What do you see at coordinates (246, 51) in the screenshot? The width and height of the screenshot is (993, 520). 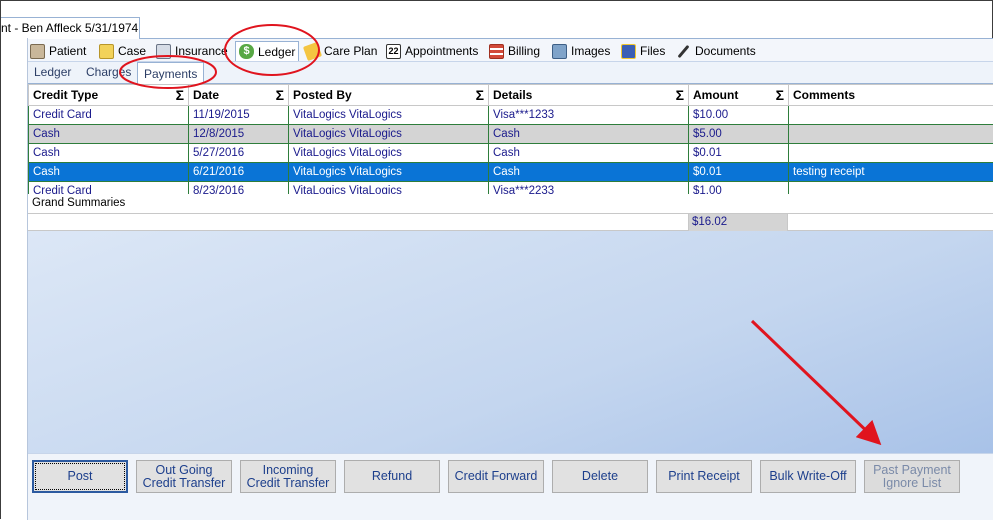 I see `money-bag-icon: $` at bounding box center [246, 51].